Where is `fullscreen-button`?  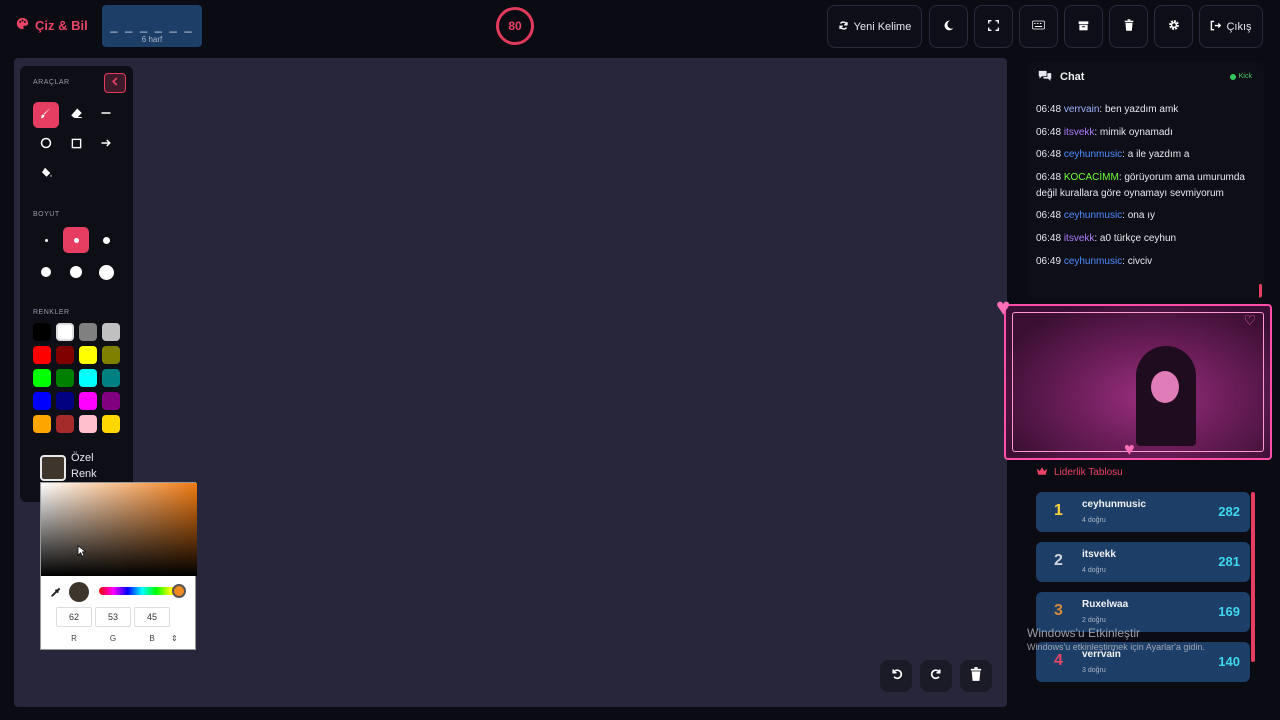
fullscreen-button is located at coordinates (993, 26).